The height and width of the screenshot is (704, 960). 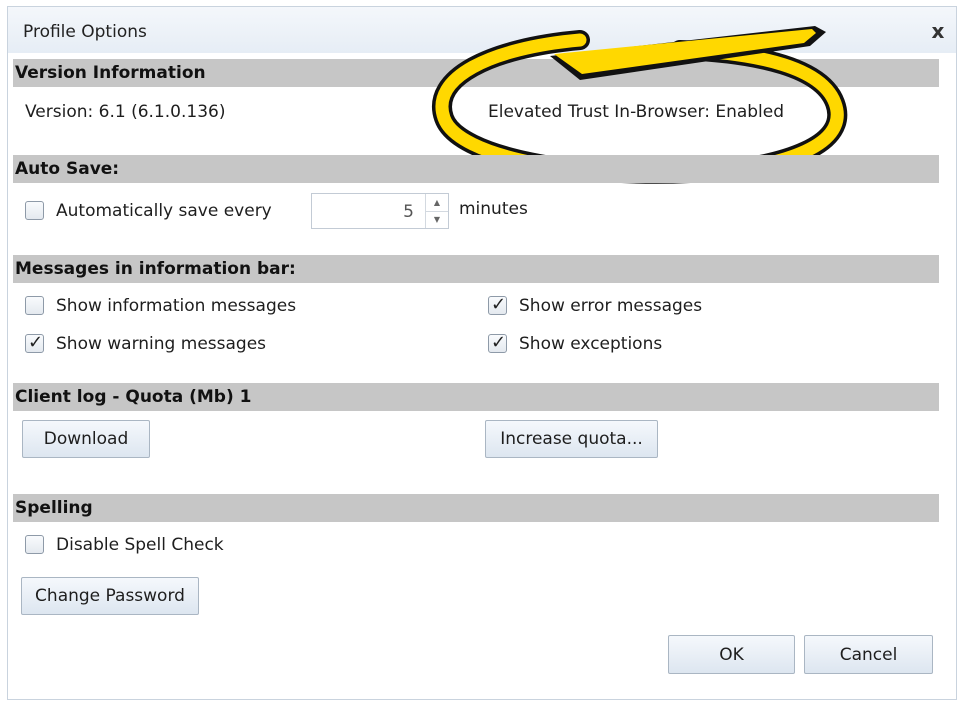 I want to click on show-information-checkbox, so click(x=34, y=305).